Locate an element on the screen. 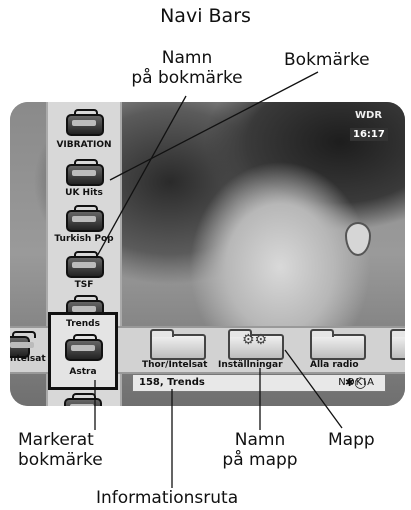  label-folder-name: Namn på mapp is located at coordinates (260, 450).